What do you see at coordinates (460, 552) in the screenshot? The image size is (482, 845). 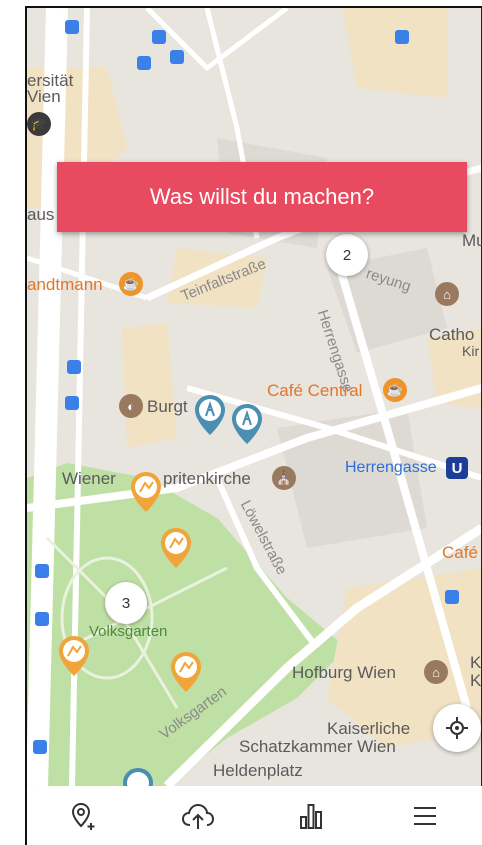 I see `map-label-cafe: Café` at bounding box center [460, 552].